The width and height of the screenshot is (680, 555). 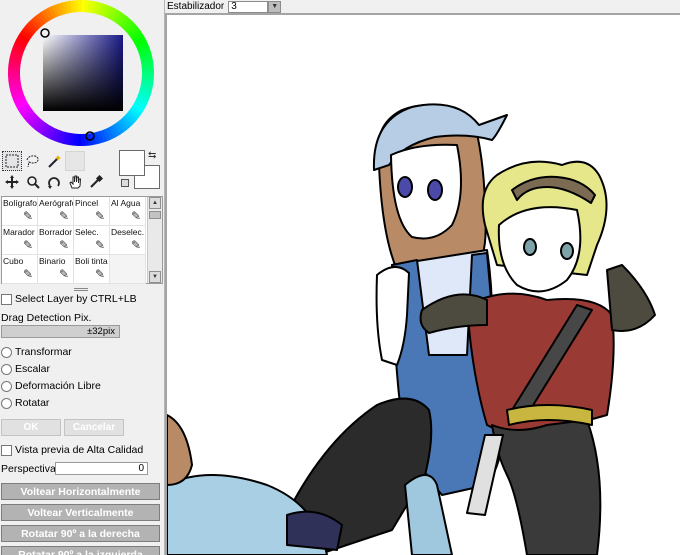 What do you see at coordinates (128, 240) in the screenshot?
I see `brush-slot: Deselec. ✎` at bounding box center [128, 240].